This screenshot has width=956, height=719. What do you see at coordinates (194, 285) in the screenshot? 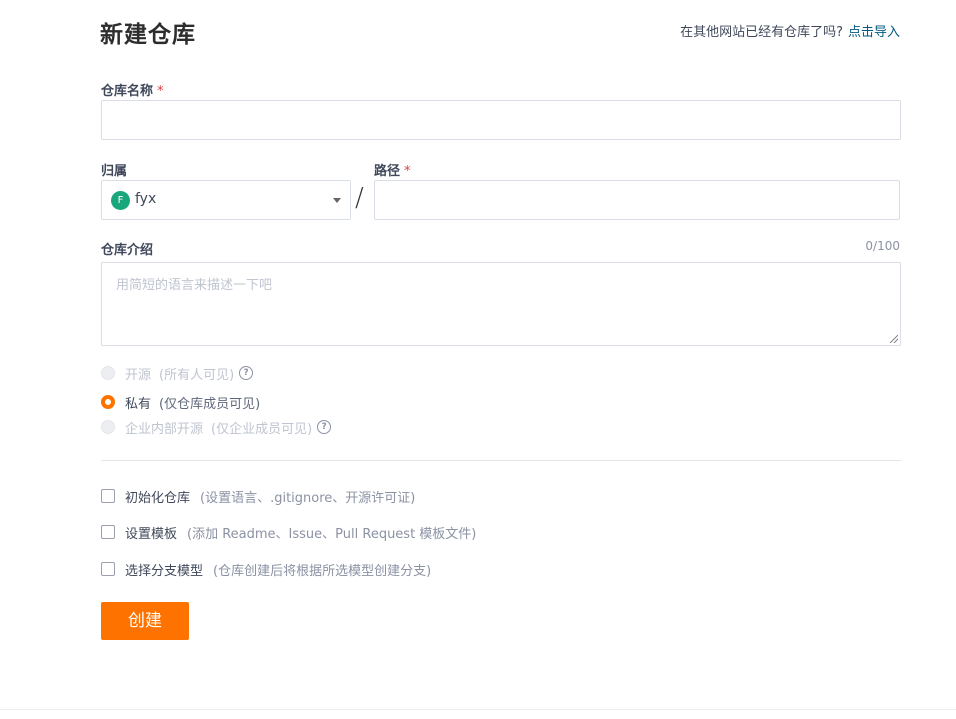
I see `description-placeholder: 用简短的语言来描述一下吧` at bounding box center [194, 285].